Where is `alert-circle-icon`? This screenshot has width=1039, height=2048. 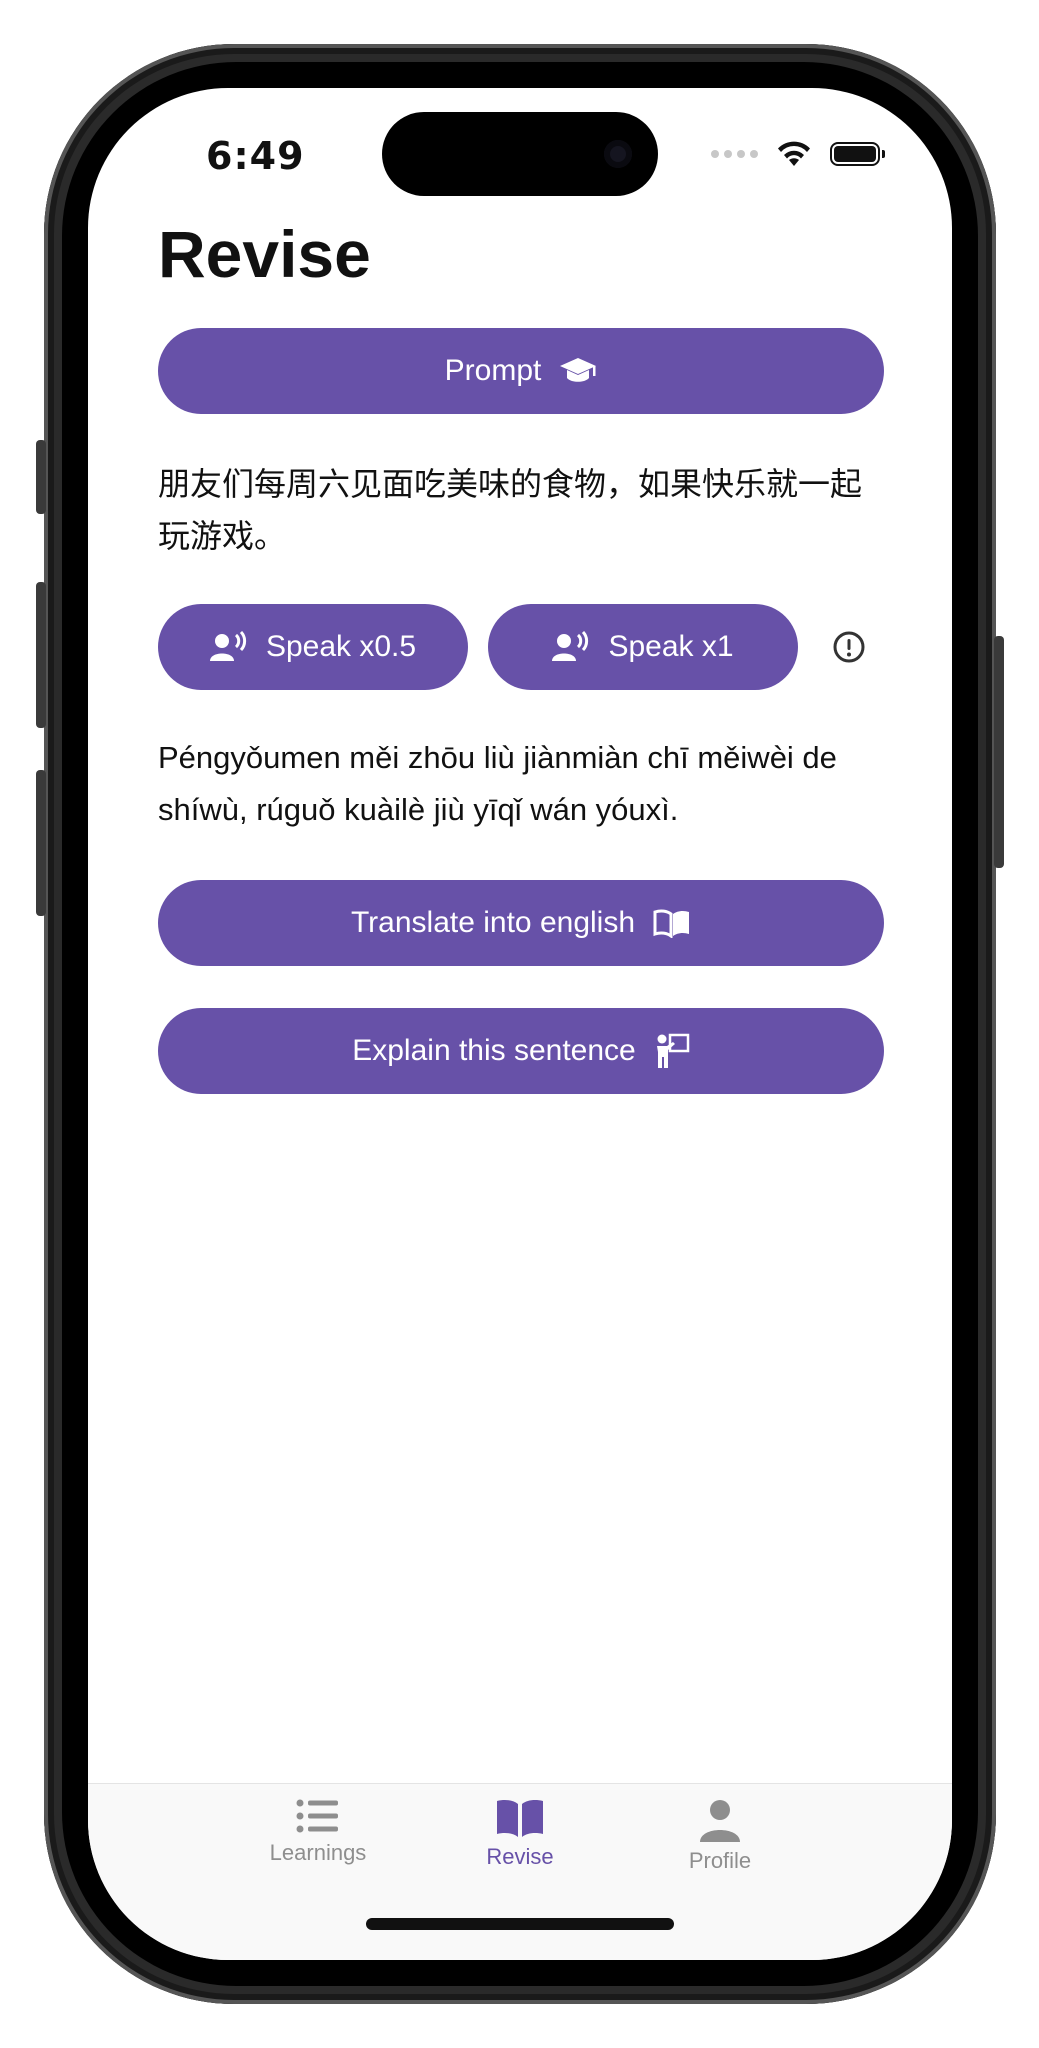 alert-circle-icon is located at coordinates (849, 647).